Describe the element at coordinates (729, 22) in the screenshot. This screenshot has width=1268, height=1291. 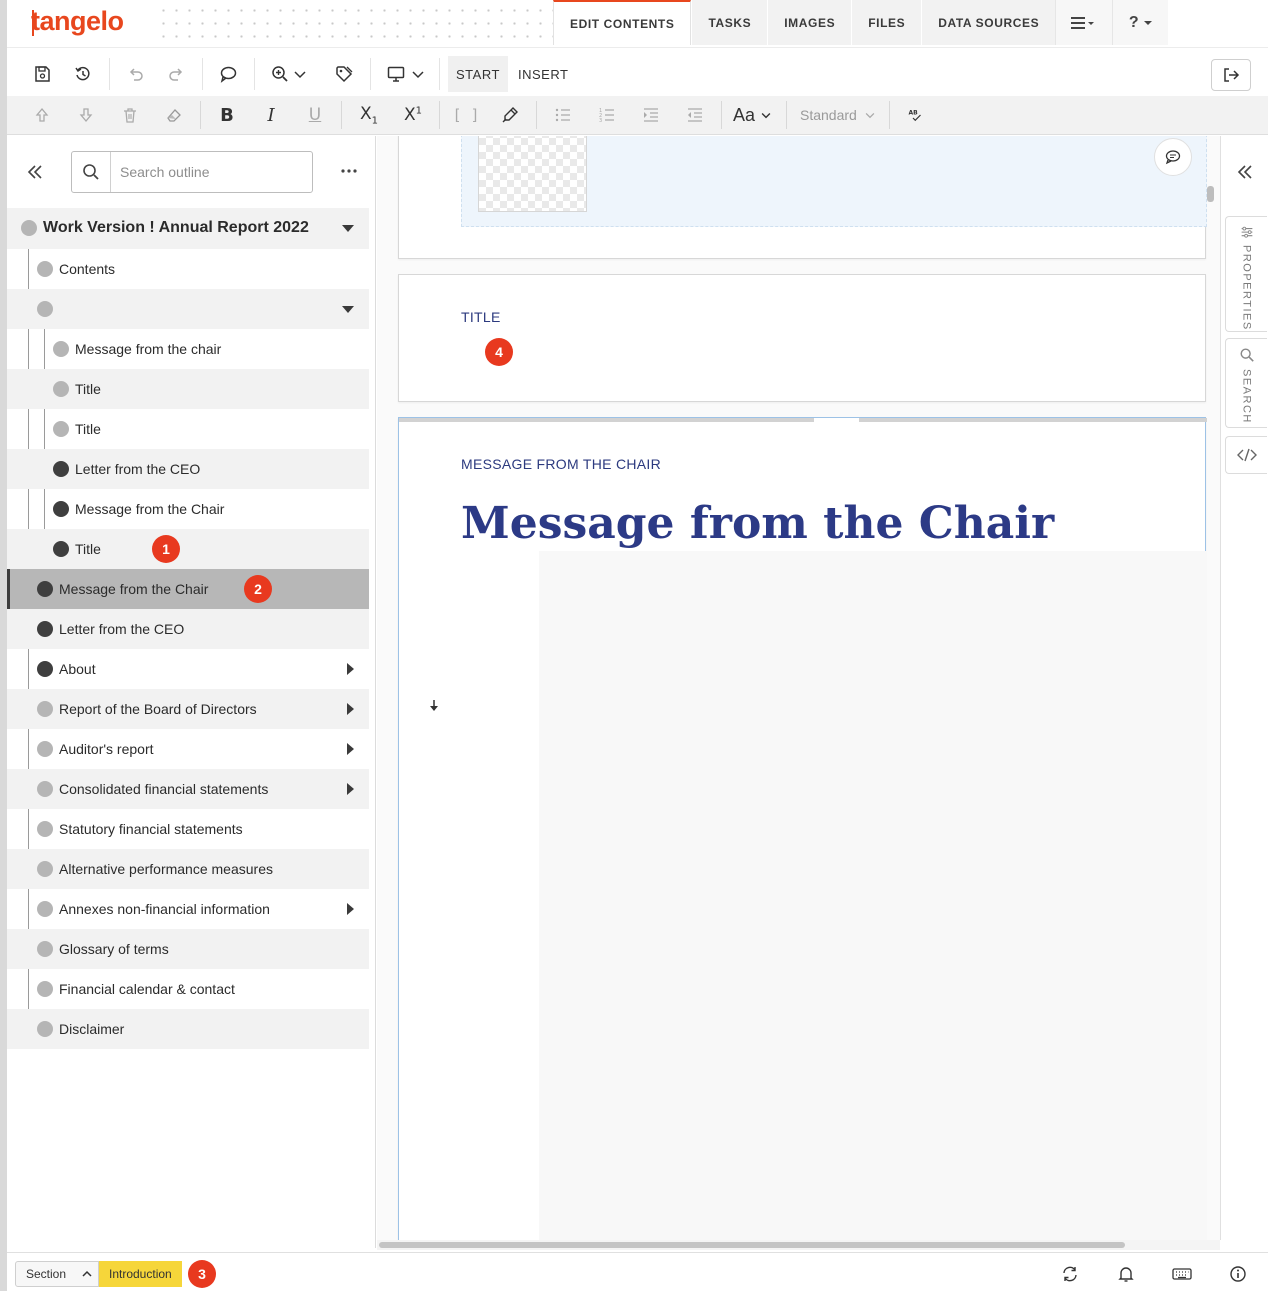
I see `tab-tasks: TASKS` at that location.